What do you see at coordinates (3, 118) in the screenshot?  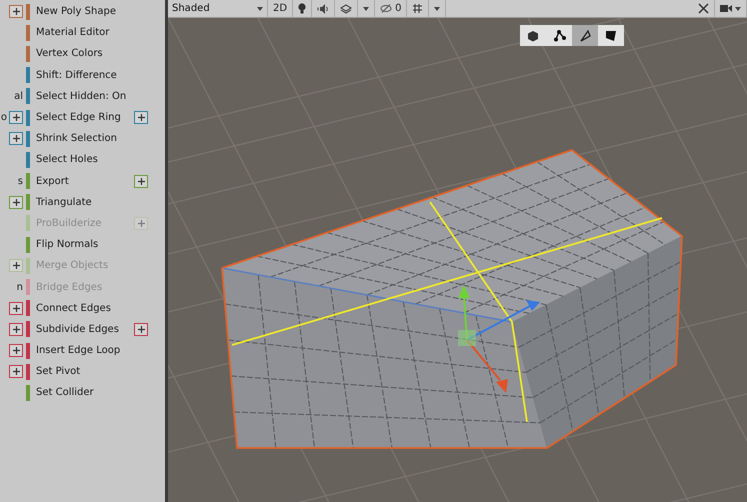 I see `truncated-label: o` at bounding box center [3, 118].